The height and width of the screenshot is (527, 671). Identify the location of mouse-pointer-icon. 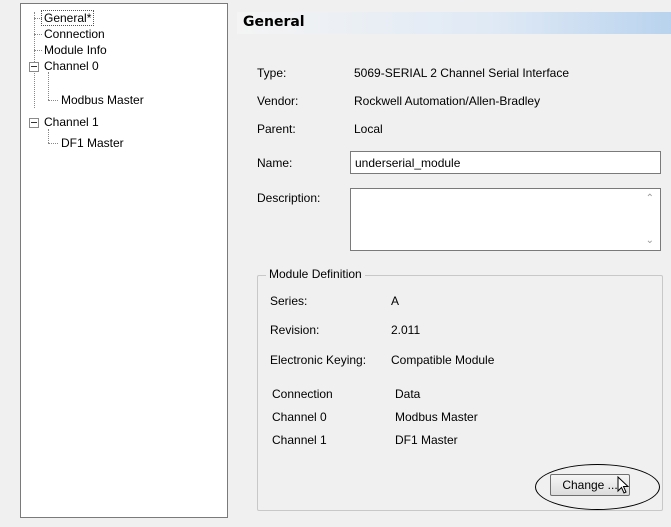
(623, 485).